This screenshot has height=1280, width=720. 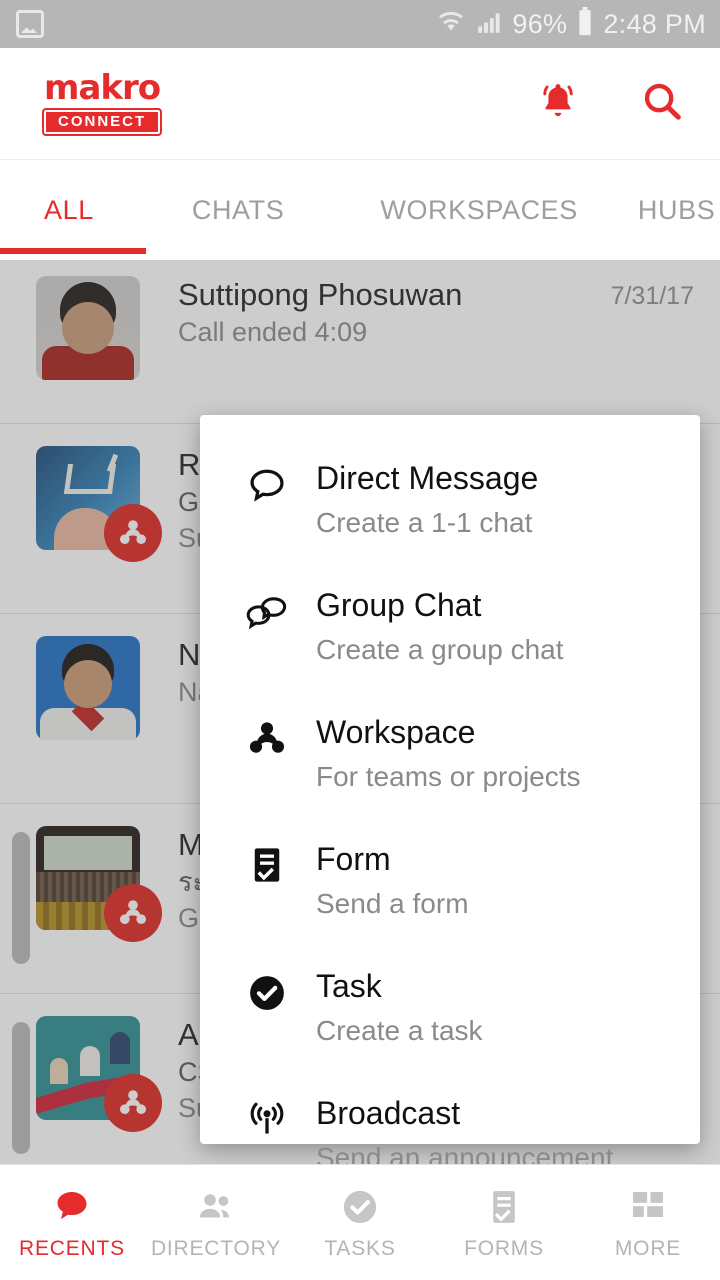 What do you see at coordinates (267, 1117) in the screenshot?
I see `broadcast-icon` at bounding box center [267, 1117].